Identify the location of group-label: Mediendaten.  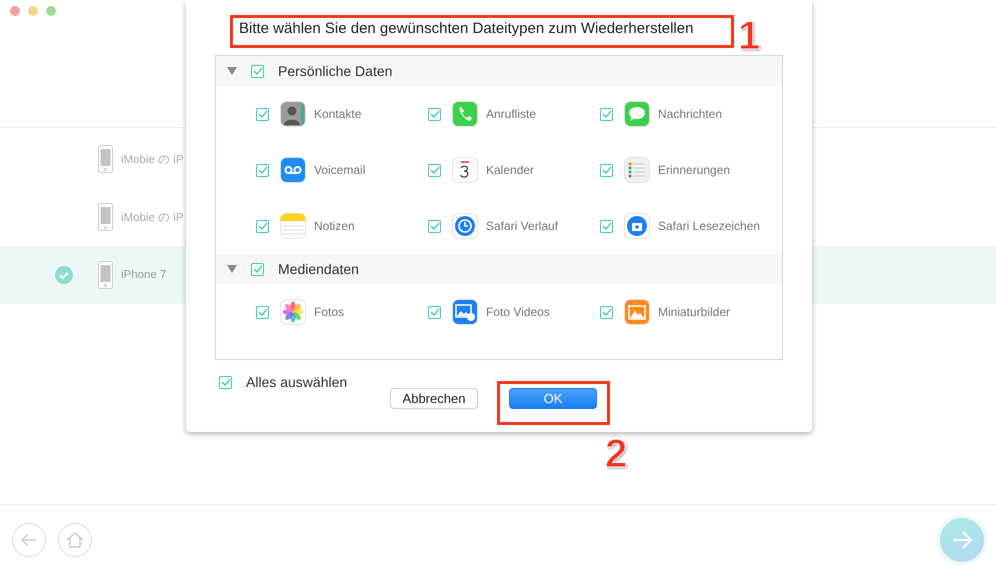
(318, 269).